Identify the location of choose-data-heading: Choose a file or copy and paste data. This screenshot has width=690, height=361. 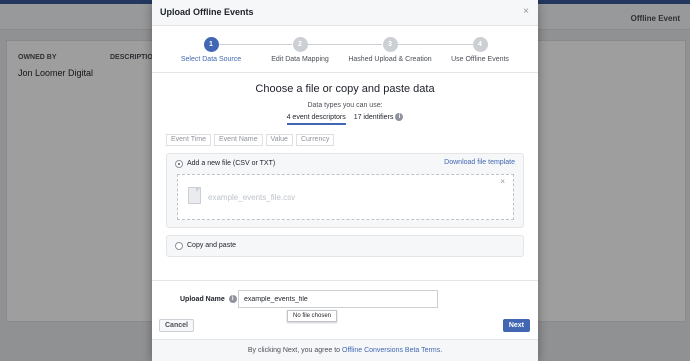
(345, 89).